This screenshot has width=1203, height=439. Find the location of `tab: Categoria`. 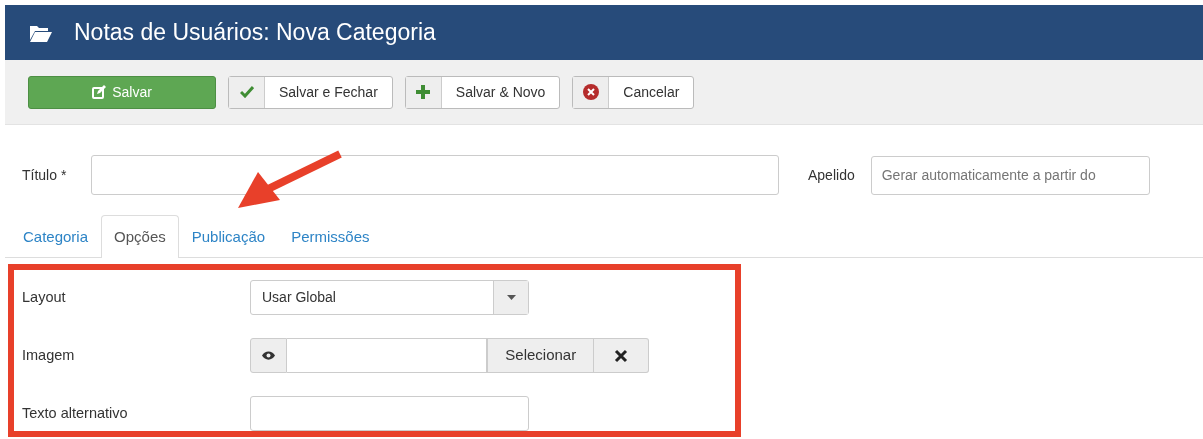

tab: Categoria is located at coordinates (56, 236).